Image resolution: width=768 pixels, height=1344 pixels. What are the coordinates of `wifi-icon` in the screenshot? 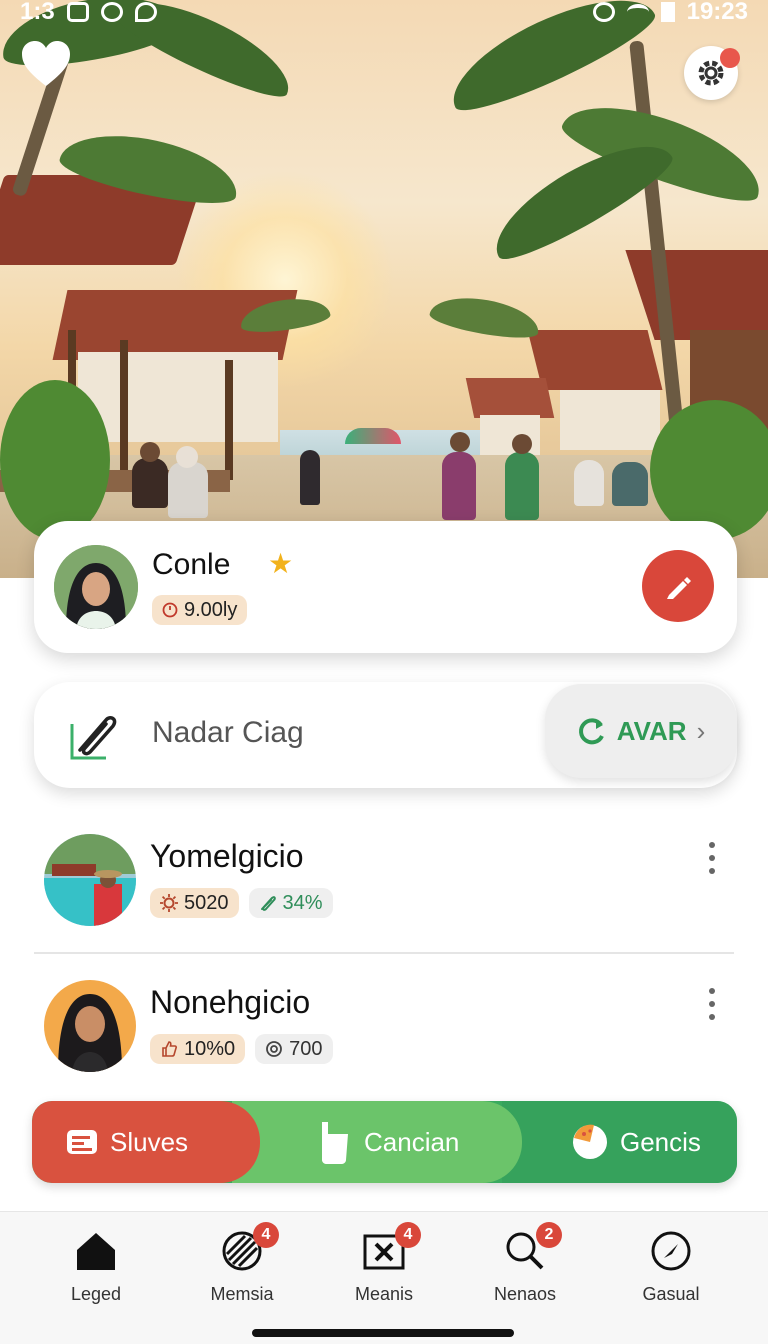 It's located at (637, 12).